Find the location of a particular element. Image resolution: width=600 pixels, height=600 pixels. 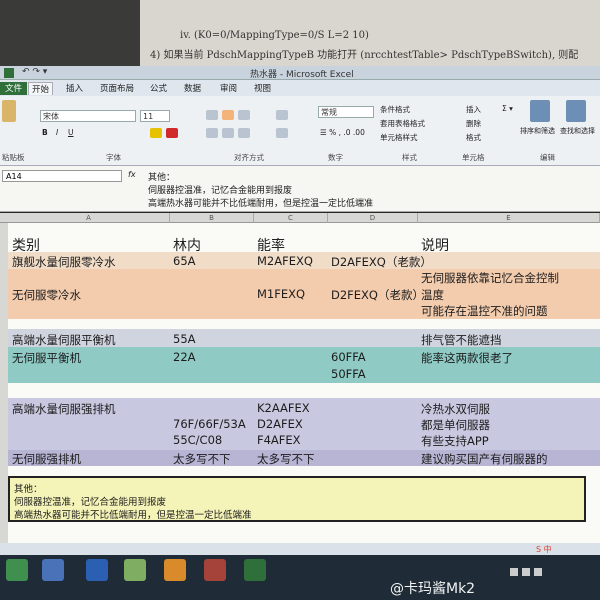

cell-a-flagship: 旗舰水量伺服零冷水 is located at coordinates (64, 262).